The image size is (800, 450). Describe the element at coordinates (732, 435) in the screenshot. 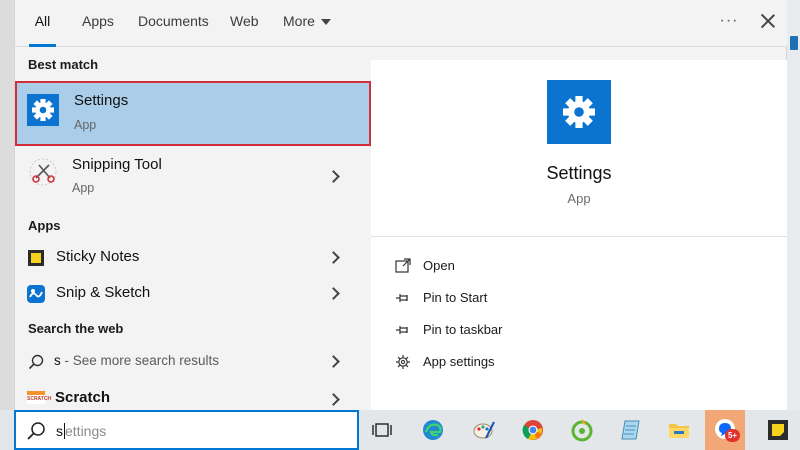

I see `notification-badge: 5+` at that location.